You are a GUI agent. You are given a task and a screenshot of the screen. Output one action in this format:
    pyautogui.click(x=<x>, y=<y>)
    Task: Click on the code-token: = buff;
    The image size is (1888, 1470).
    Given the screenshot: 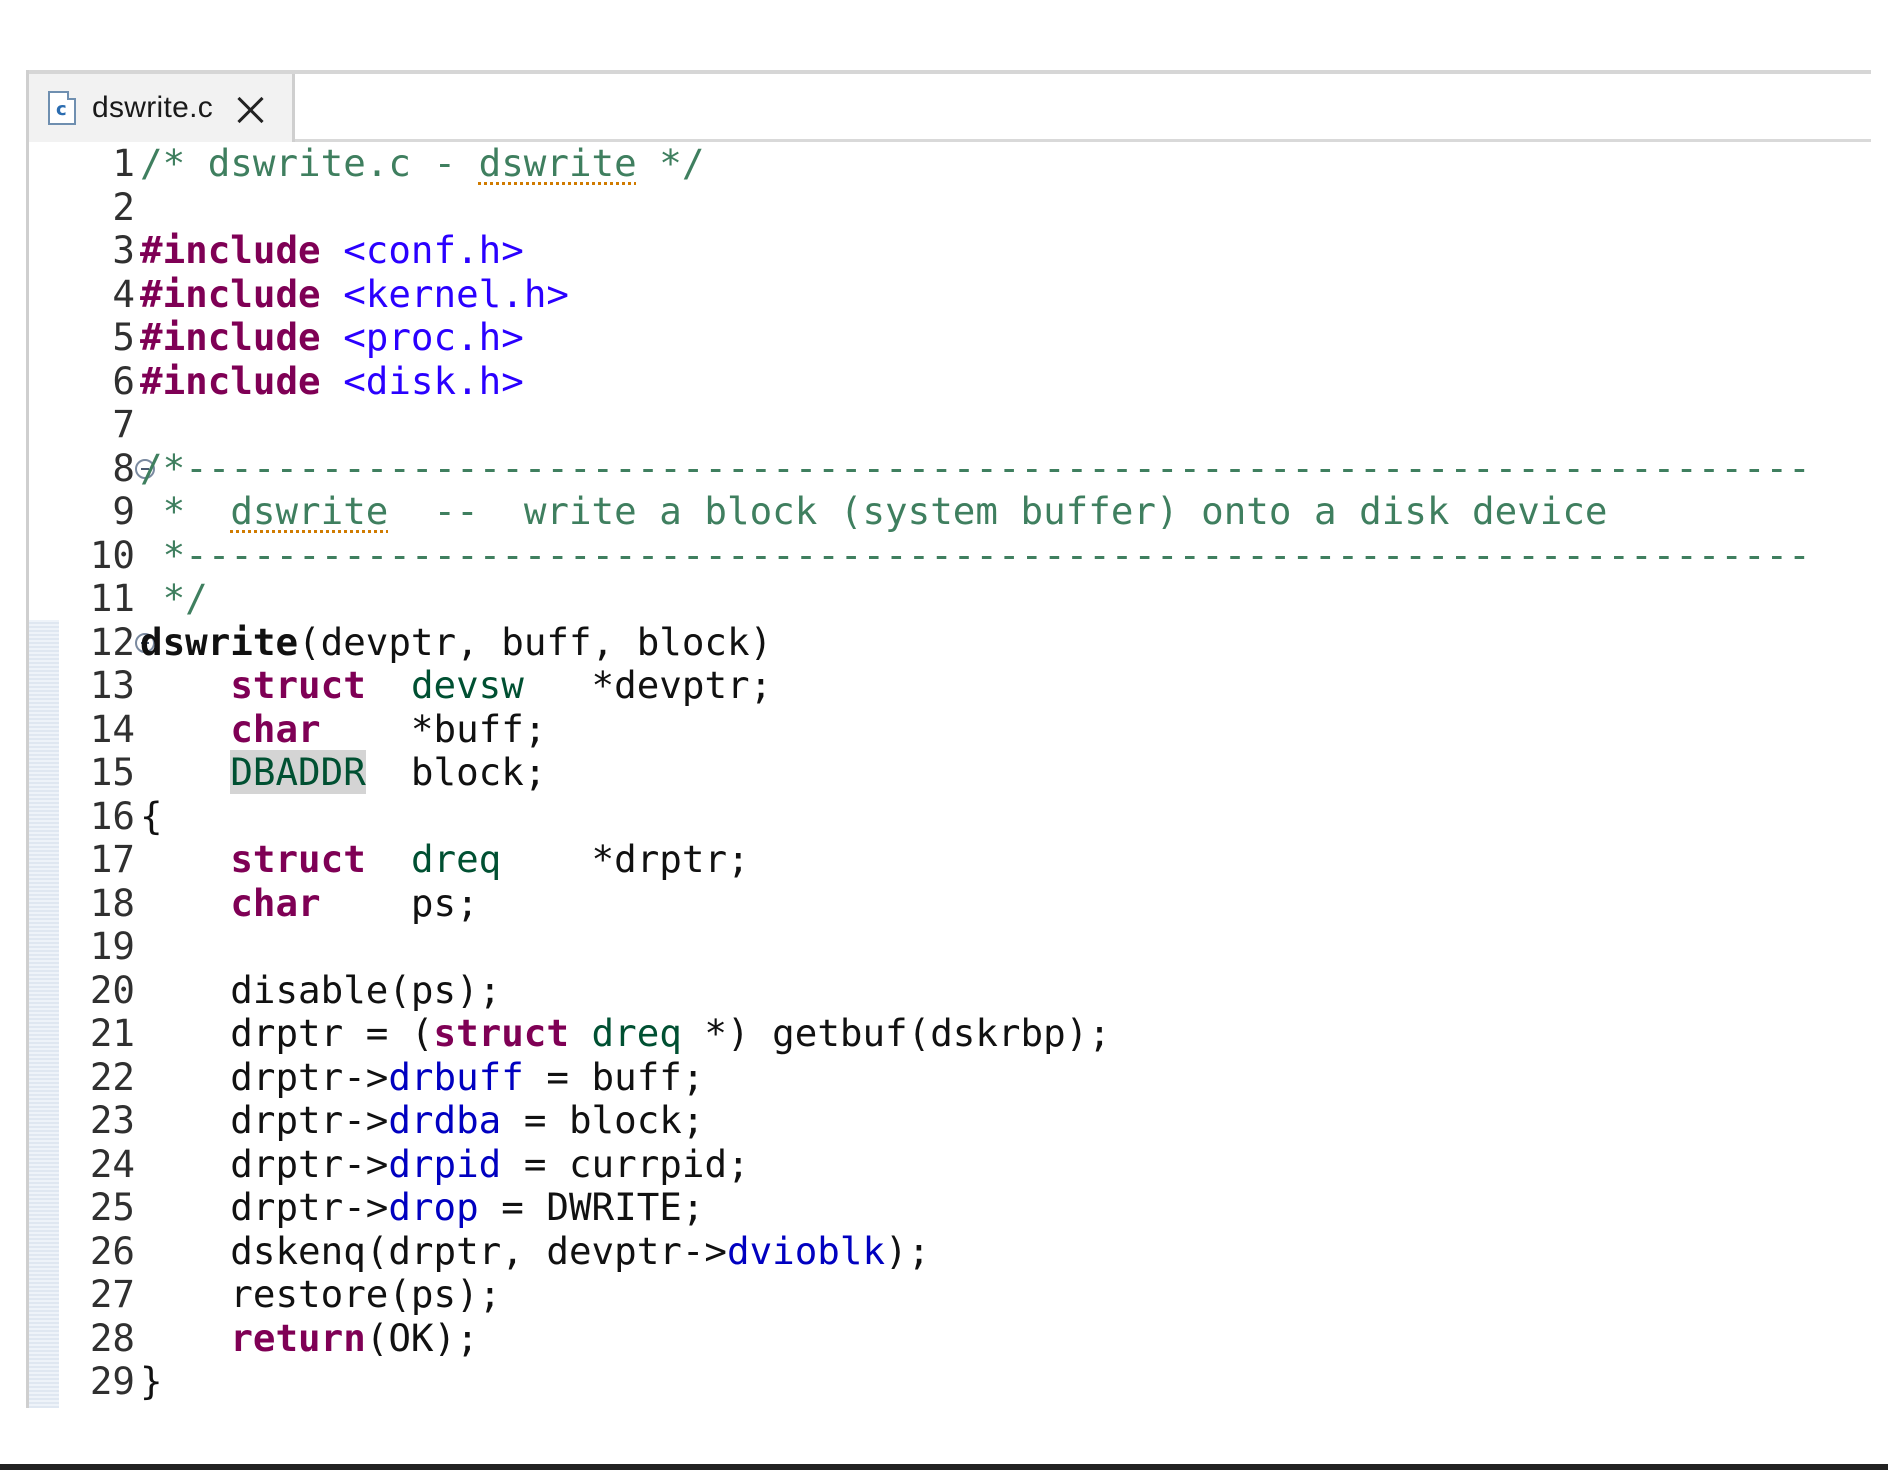 What is the action you would take?
    pyautogui.click(x=614, y=1076)
    